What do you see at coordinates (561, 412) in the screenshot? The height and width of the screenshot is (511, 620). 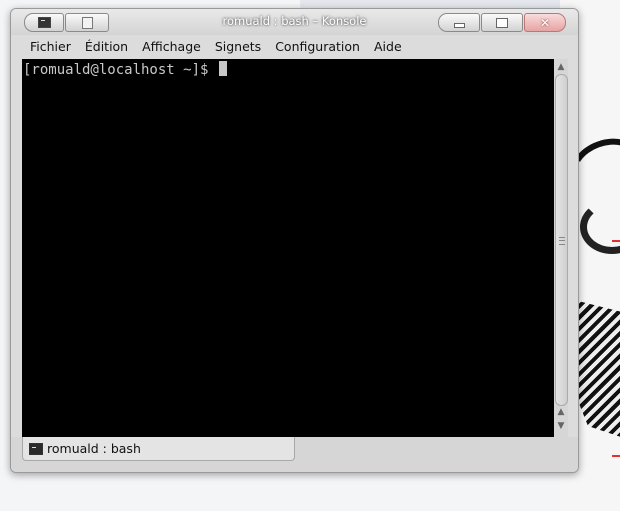 I see `scroll-up-arrow-icon-lower: ▲` at bounding box center [561, 412].